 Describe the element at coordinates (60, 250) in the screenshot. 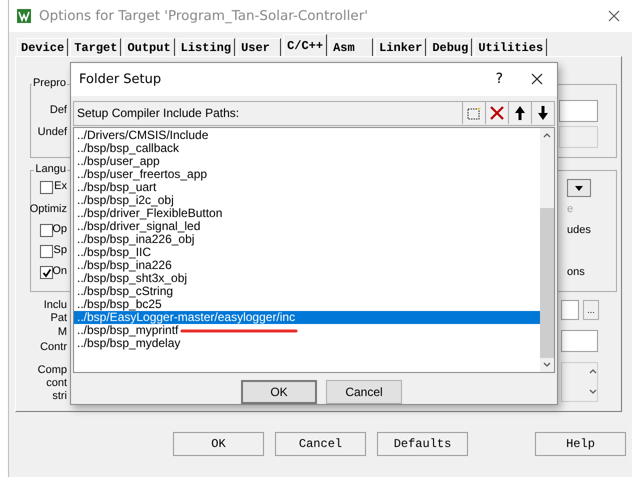

I see `checkbox-label: Sp` at that location.